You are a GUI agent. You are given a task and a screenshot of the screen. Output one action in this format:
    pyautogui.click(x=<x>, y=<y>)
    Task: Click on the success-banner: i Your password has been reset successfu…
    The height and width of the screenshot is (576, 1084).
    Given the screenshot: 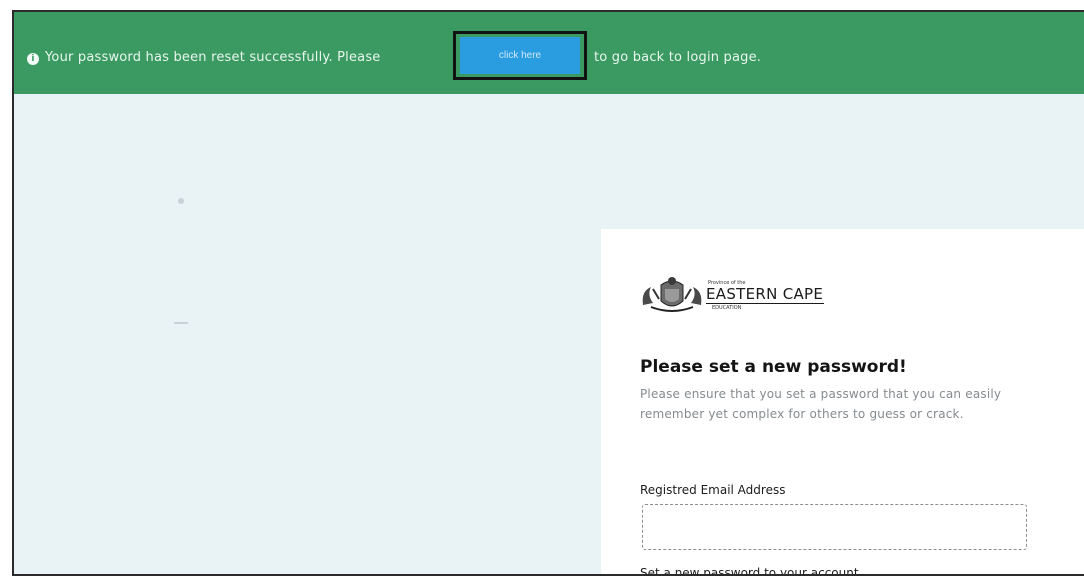 What is the action you would take?
    pyautogui.click(x=549, y=53)
    